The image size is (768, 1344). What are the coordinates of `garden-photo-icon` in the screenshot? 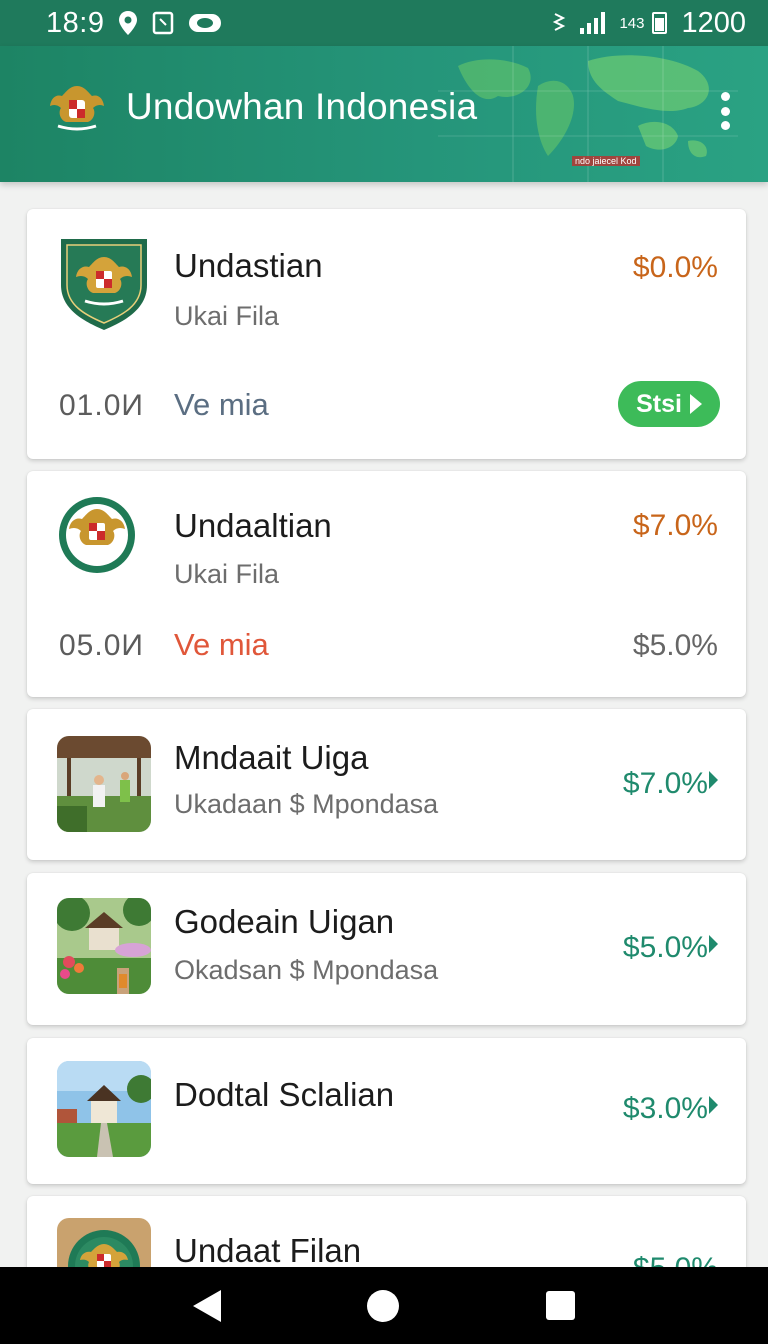 It's located at (104, 784).